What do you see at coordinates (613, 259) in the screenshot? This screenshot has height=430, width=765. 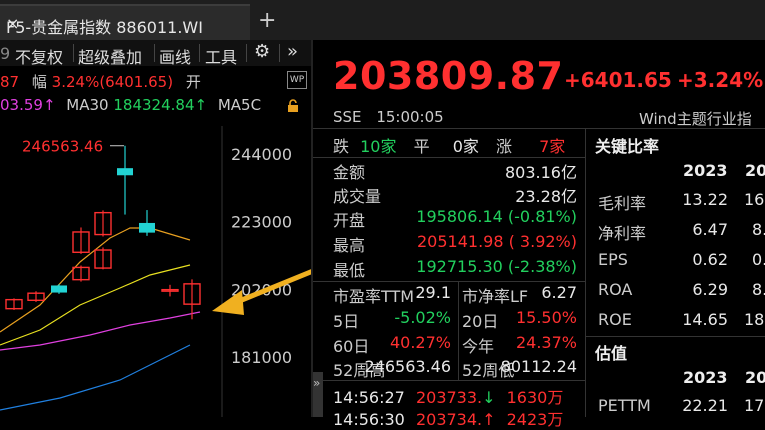 I see `ratio-label: EPS` at bounding box center [613, 259].